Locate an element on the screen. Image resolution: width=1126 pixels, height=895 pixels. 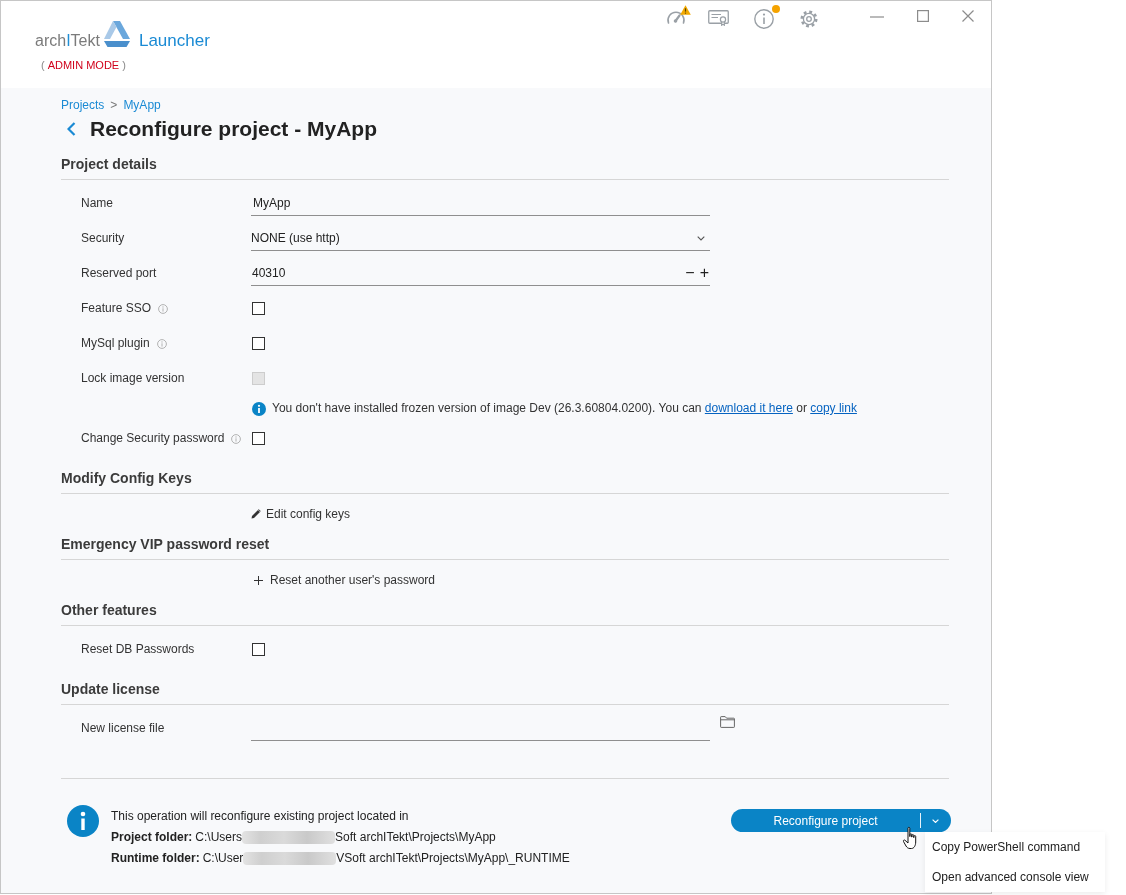
folder-path: C:\Users is located at coordinates (219, 837).